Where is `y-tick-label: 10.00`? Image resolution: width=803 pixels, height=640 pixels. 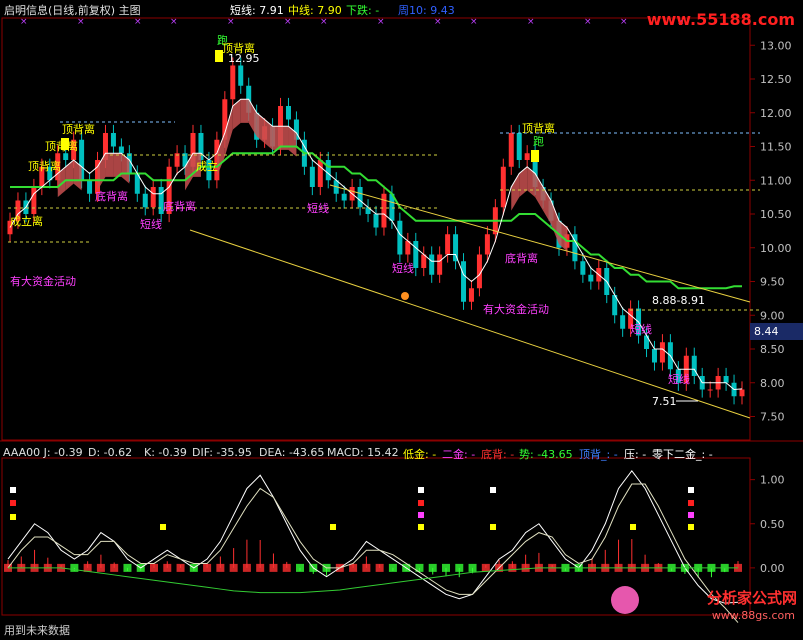
y-tick-label: 10.00 is located at coordinates (776, 248).